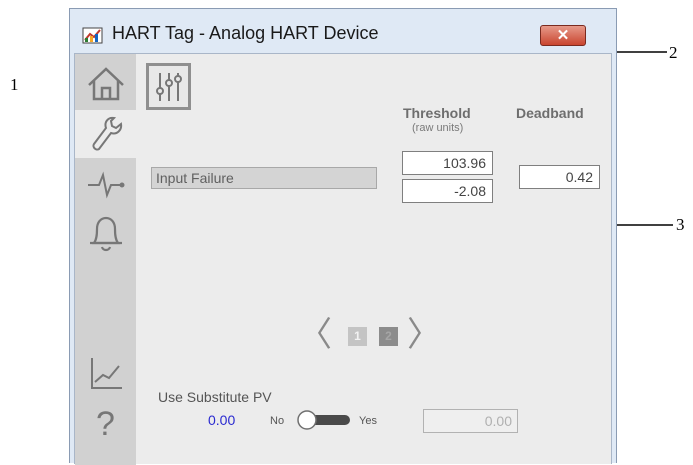 The height and width of the screenshot is (465, 693). I want to click on input-failure-label: Input Failure, so click(264, 178).